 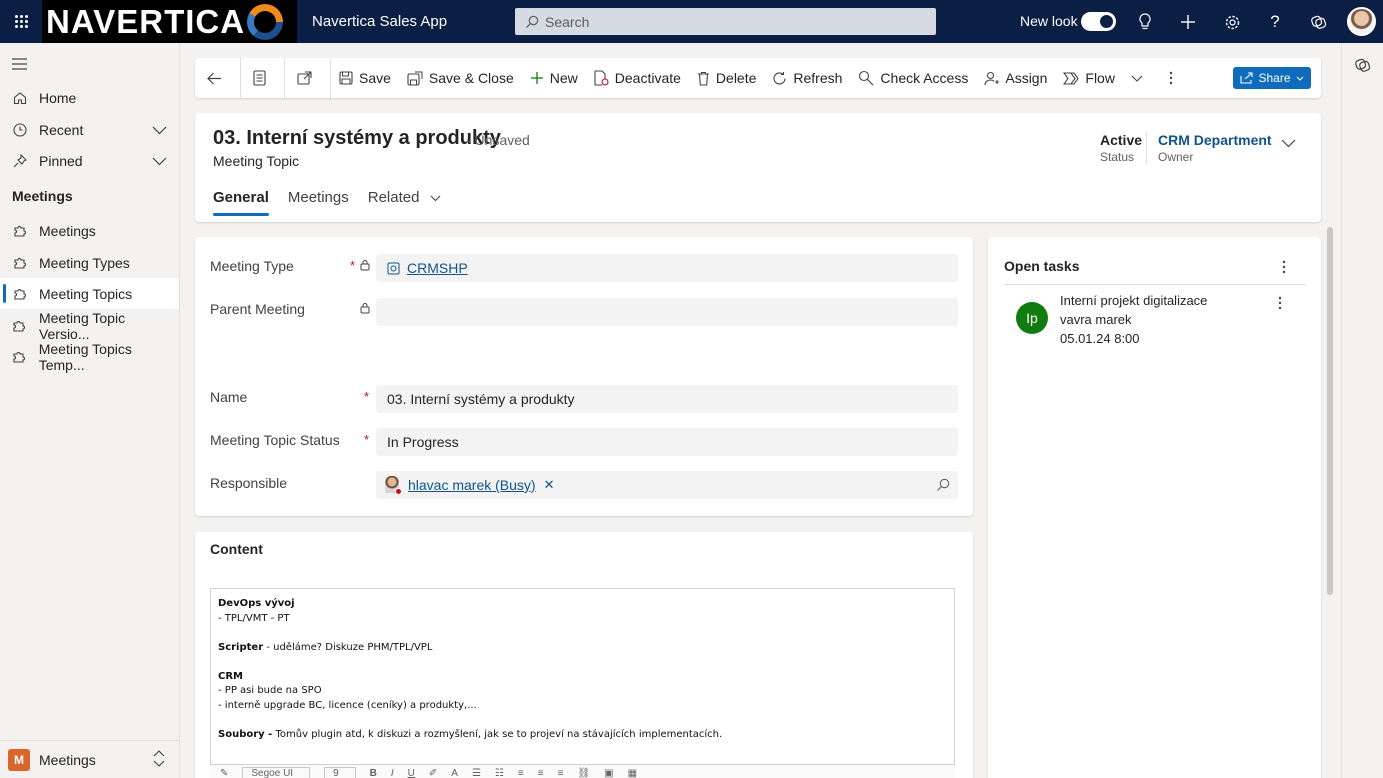 I want to click on record-icon, so click(x=393, y=268).